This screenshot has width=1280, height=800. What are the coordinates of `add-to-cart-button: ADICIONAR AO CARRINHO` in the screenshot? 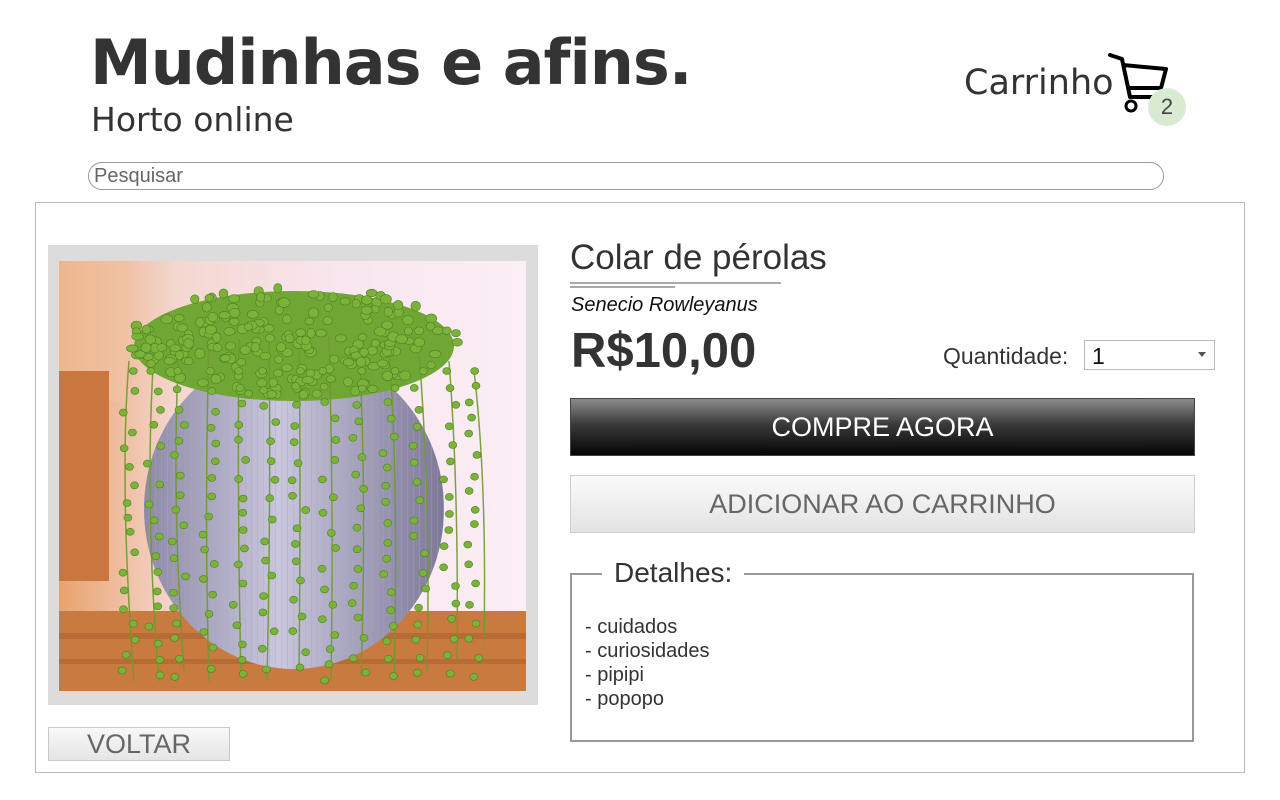 It's located at (882, 504).